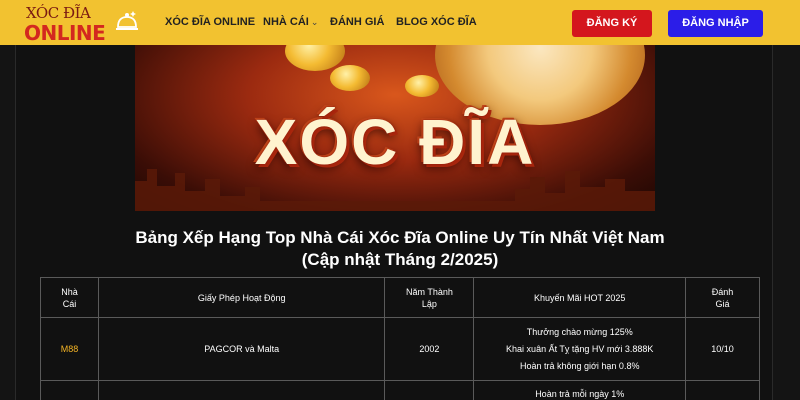  I want to click on rating-cell, so click(722, 390).